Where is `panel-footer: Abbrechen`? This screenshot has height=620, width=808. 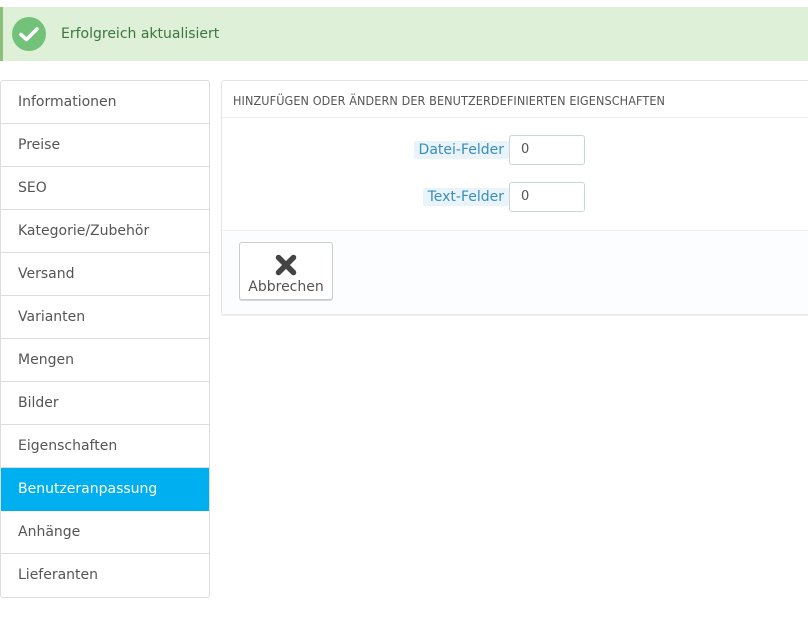
panel-footer: Abbrechen is located at coordinates (515, 272).